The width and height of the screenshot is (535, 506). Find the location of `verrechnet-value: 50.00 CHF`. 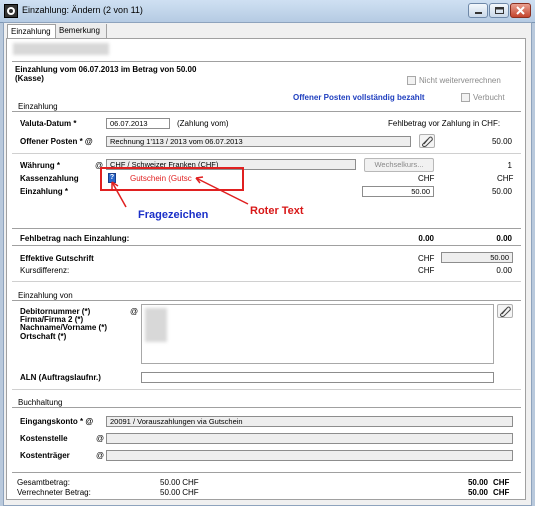

verrechnet-value: 50.00 CHF is located at coordinates (179, 492).